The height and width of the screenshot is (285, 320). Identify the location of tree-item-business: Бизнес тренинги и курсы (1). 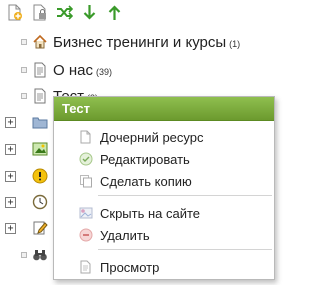
(139, 42).